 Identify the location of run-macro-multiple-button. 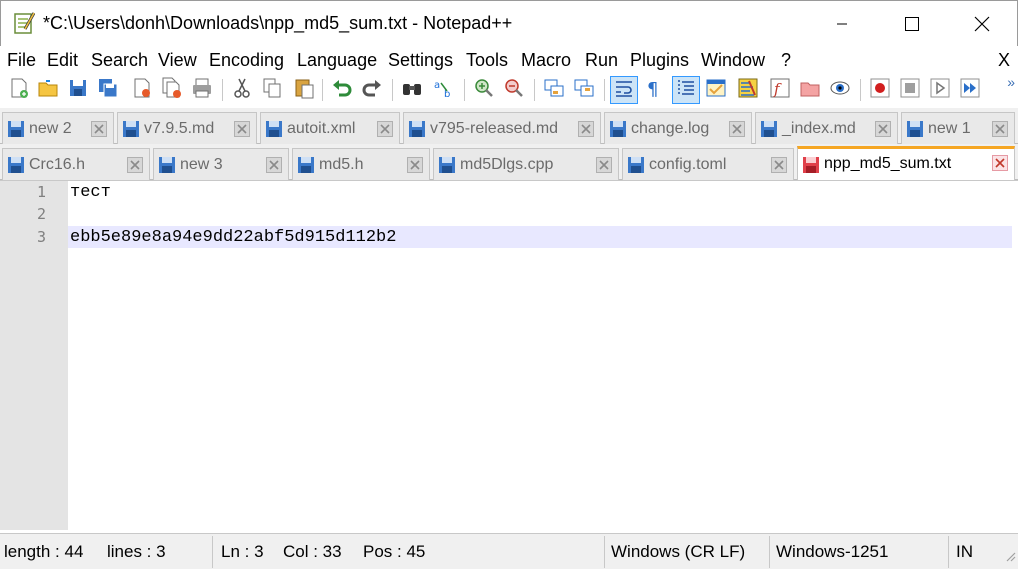
(970, 90).